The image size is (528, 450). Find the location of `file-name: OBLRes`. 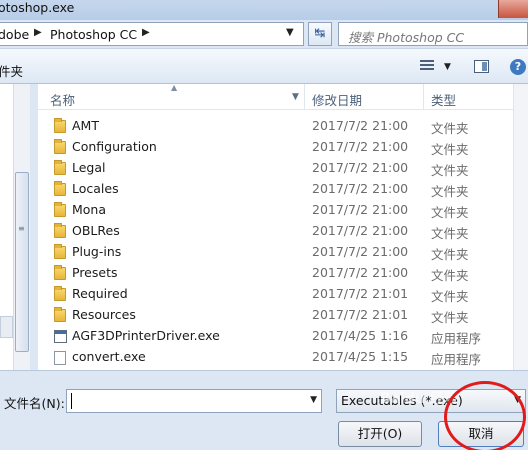

file-name: OBLRes is located at coordinates (96, 230).